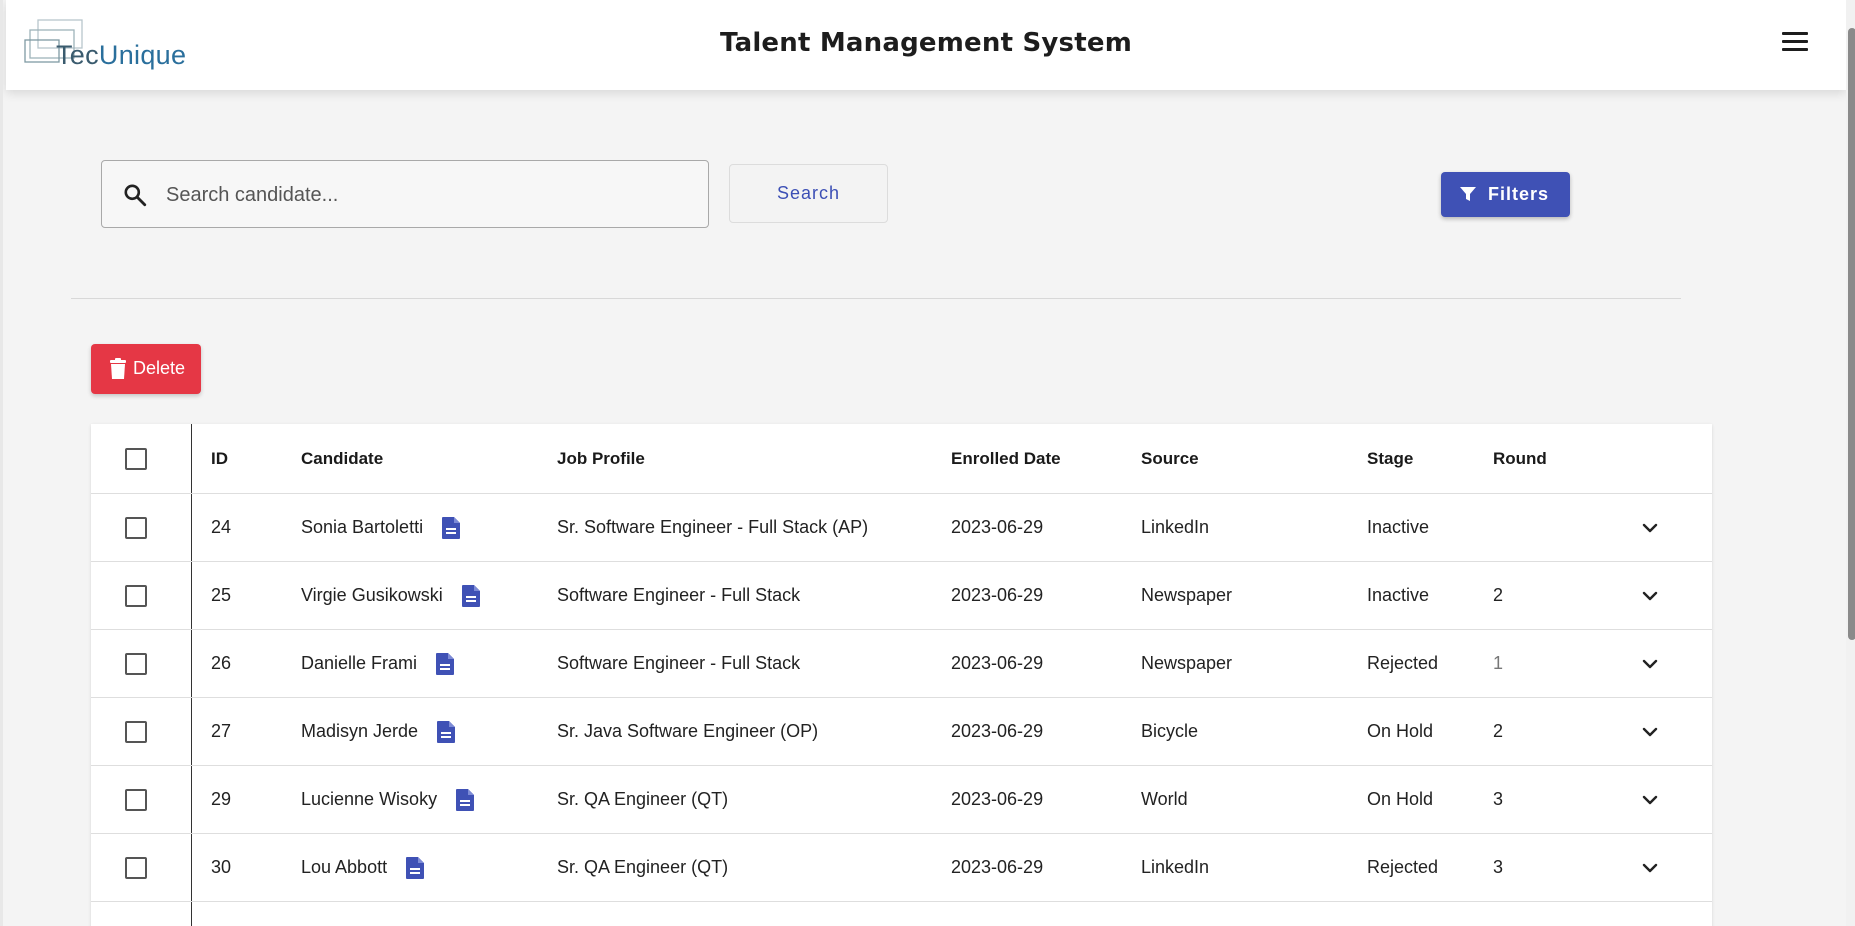 The width and height of the screenshot is (1855, 926). I want to click on delete-label: Delete, so click(159, 368).